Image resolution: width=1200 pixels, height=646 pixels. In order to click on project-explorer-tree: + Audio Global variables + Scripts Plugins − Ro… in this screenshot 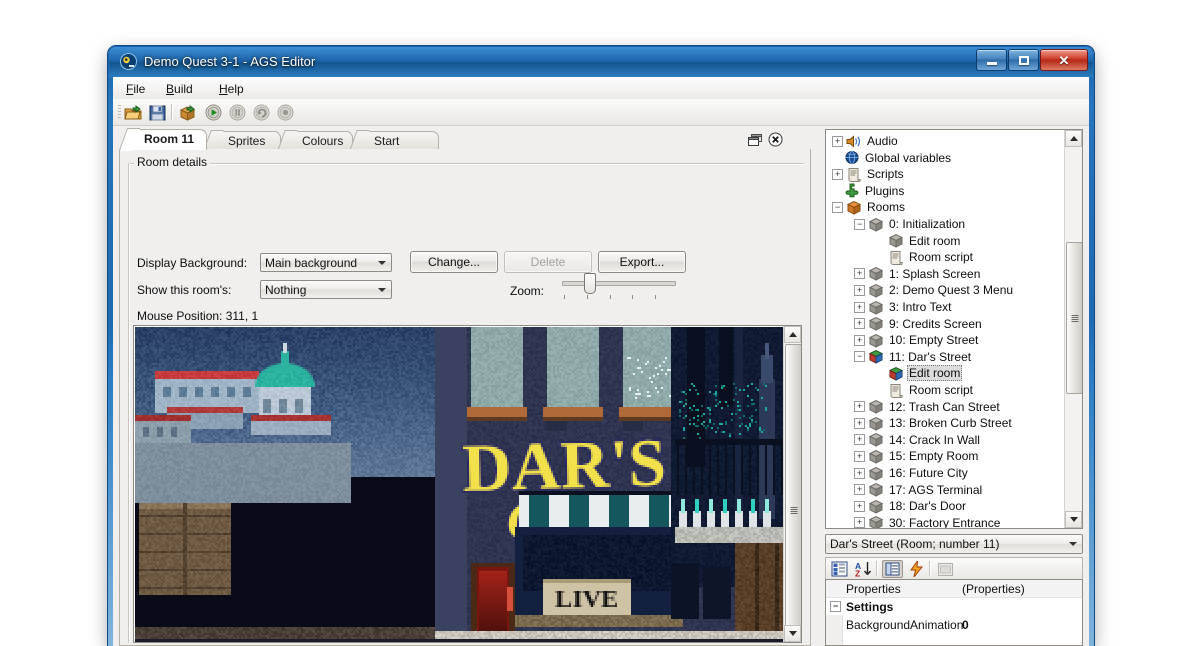, I will do `click(954, 329)`.